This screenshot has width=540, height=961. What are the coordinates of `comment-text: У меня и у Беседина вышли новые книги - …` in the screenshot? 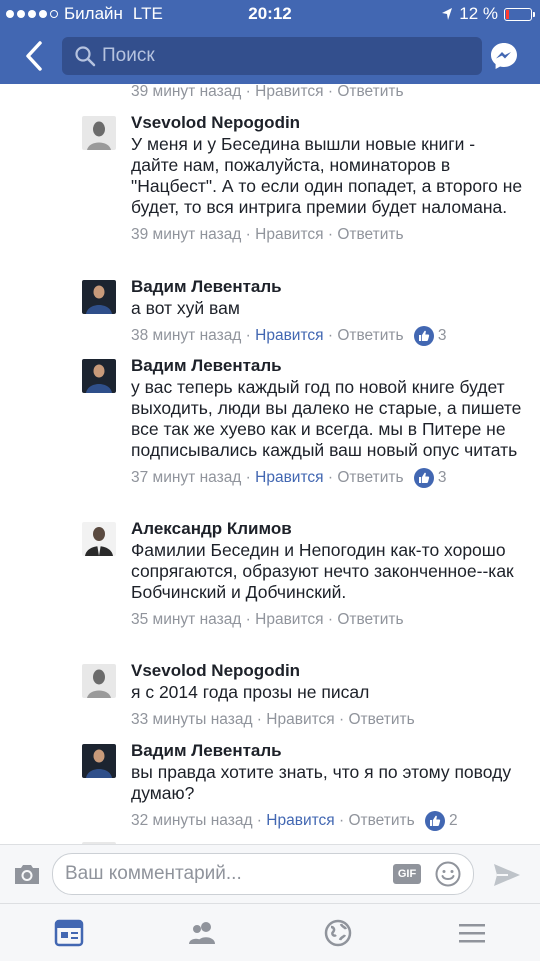 It's located at (327, 175).